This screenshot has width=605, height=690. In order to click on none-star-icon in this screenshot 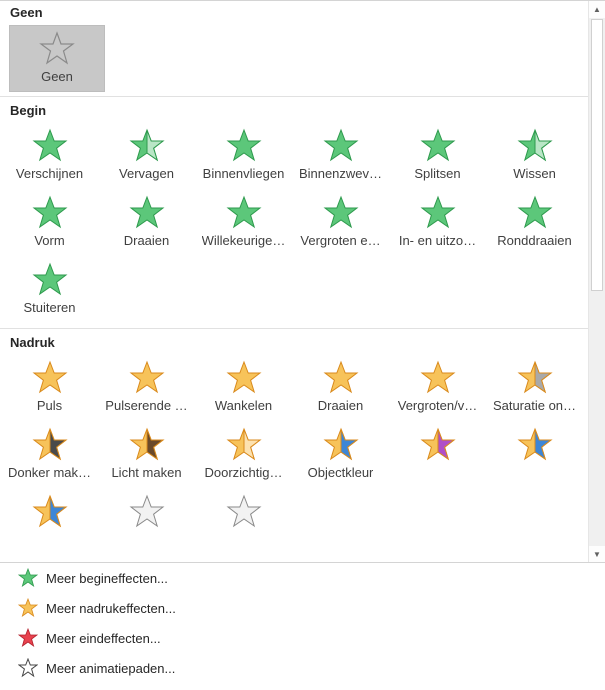, I will do `click(57, 48)`.